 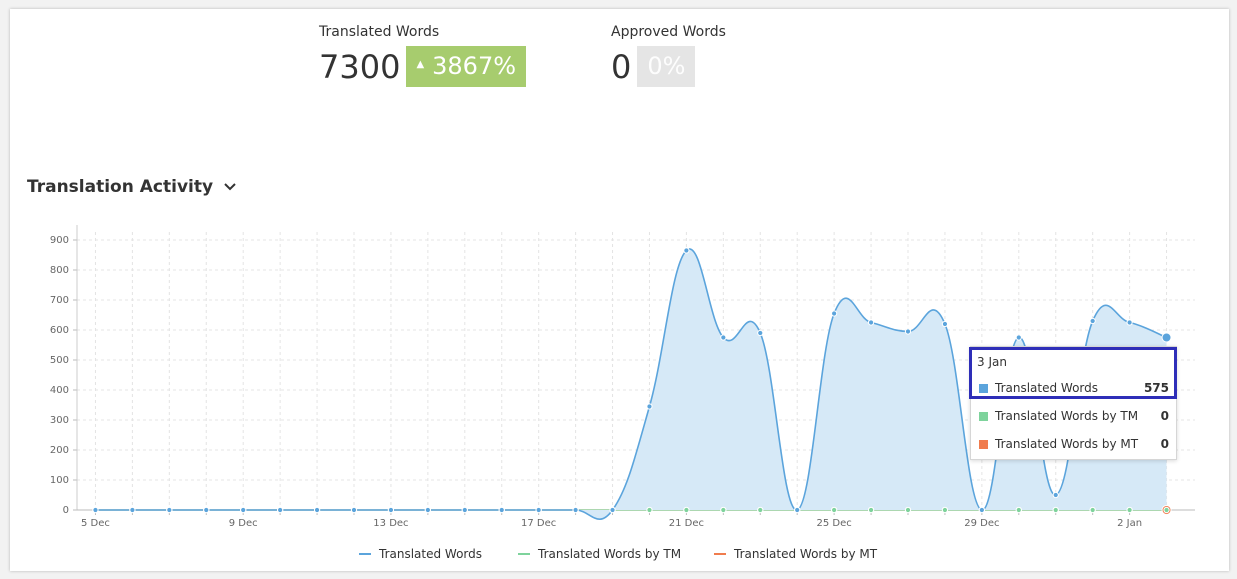 What do you see at coordinates (1073, 373) in the screenshot?
I see `tooltip-highlight-box` at bounding box center [1073, 373].